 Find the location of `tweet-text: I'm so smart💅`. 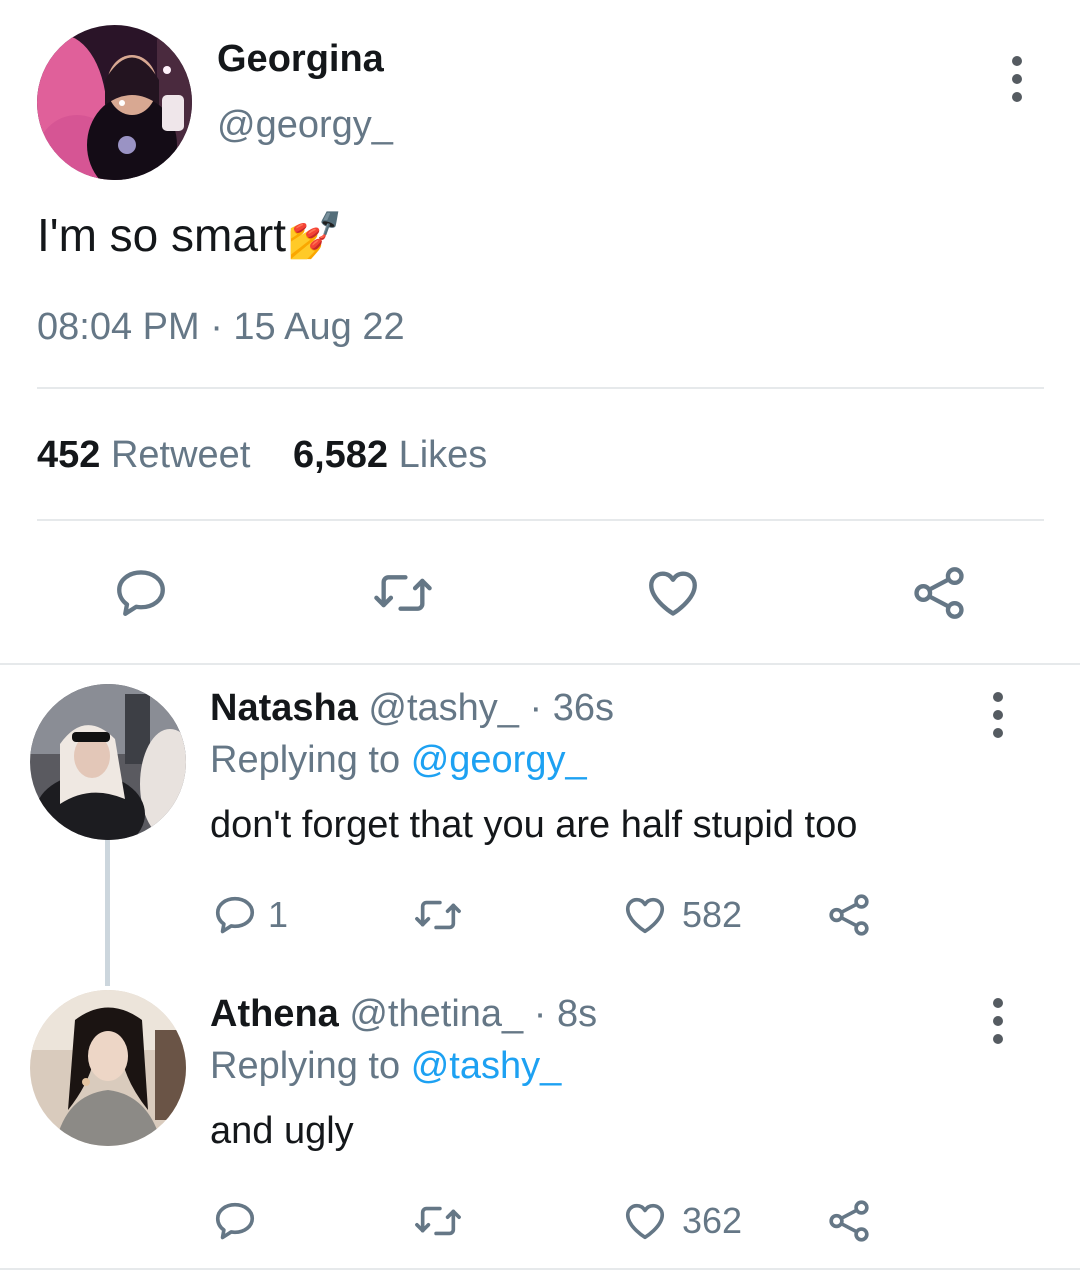

tweet-text: I'm so smart💅 is located at coordinates (190, 235).